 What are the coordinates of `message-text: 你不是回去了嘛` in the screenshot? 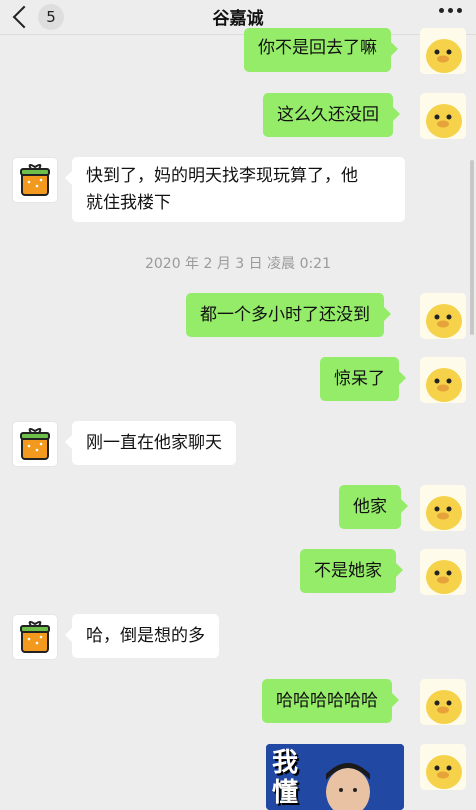 It's located at (317, 48).